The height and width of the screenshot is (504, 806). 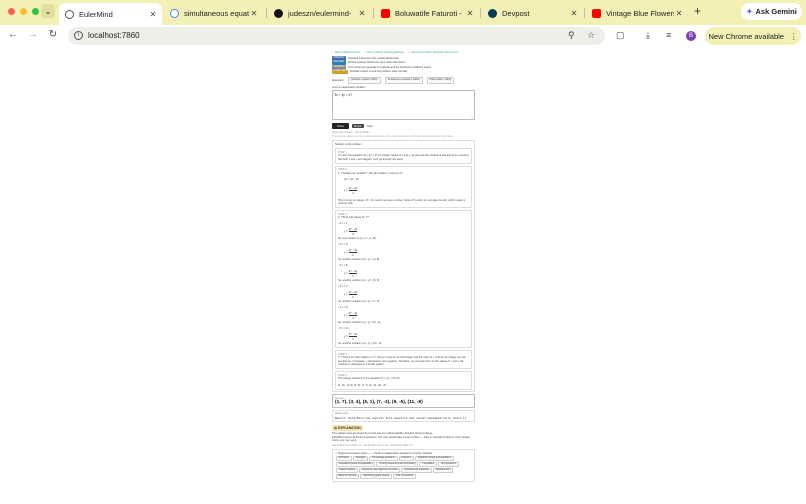 What do you see at coordinates (753, 36) in the screenshot?
I see `new-chrome-available-button: New Chrome available ⋮` at bounding box center [753, 36].